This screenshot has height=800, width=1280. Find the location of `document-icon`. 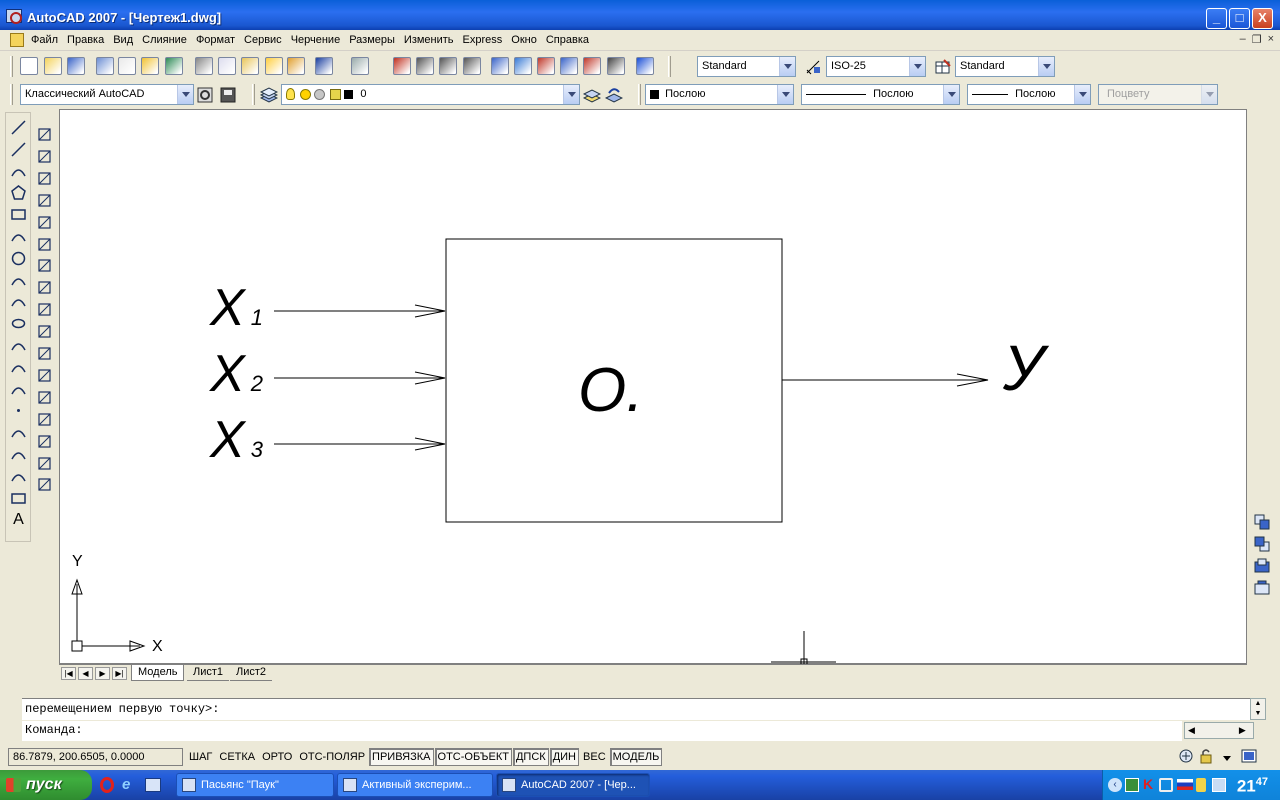

document-icon is located at coordinates (17, 40).